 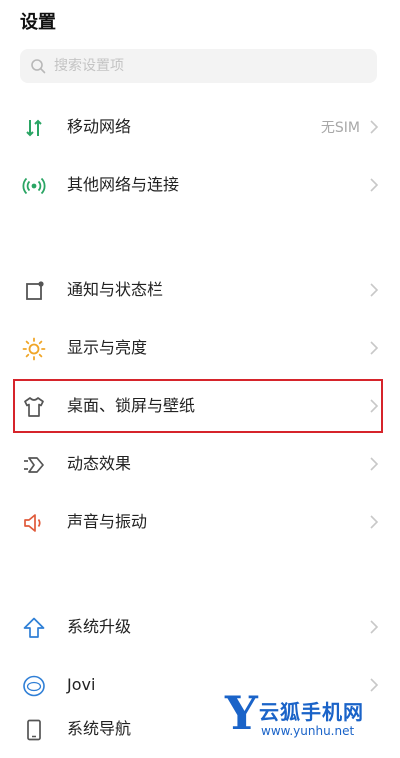 I want to click on settings-item-notifications: 通知与状态栏, so click(x=200, y=290).